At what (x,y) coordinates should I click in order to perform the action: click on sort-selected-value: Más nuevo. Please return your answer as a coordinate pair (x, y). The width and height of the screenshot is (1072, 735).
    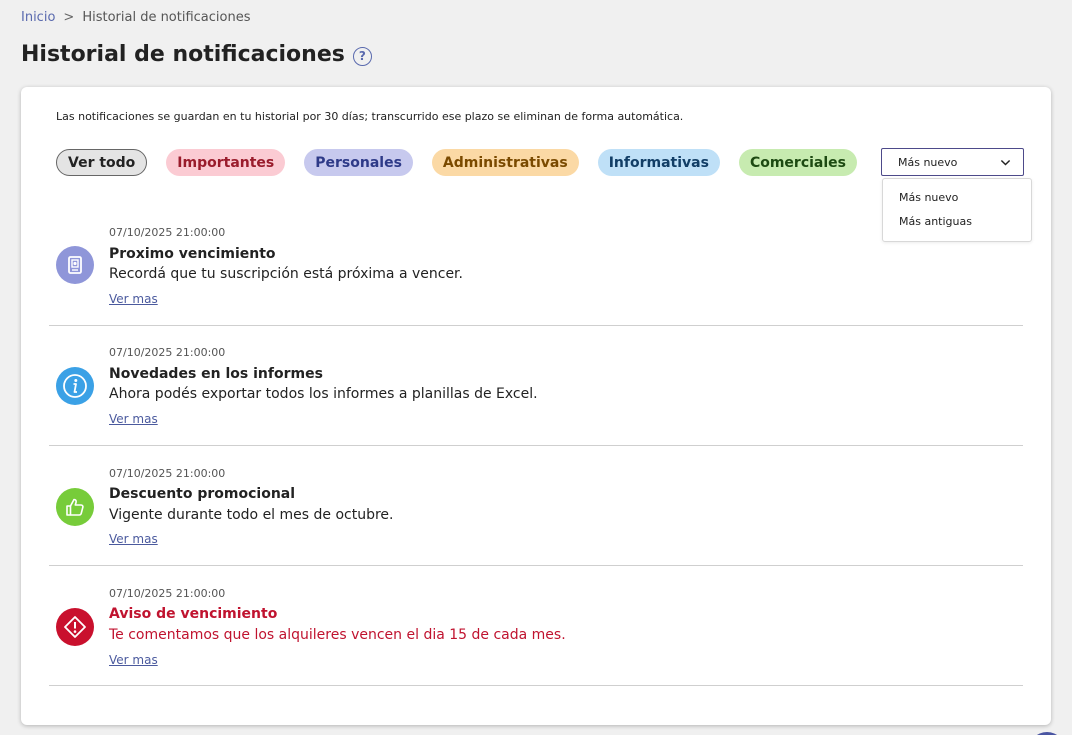
    Looking at the image, I should click on (928, 162).